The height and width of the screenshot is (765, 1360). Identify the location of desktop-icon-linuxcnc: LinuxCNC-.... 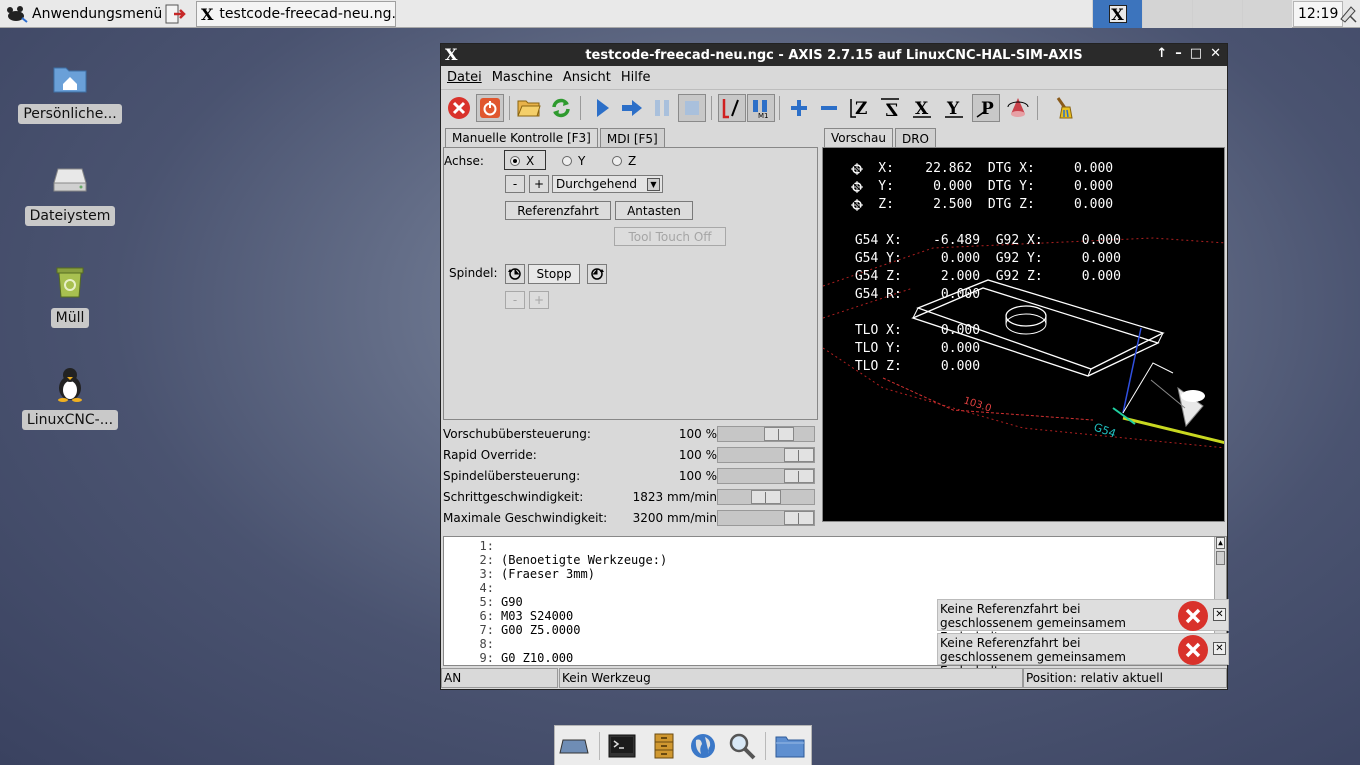
(70, 397).